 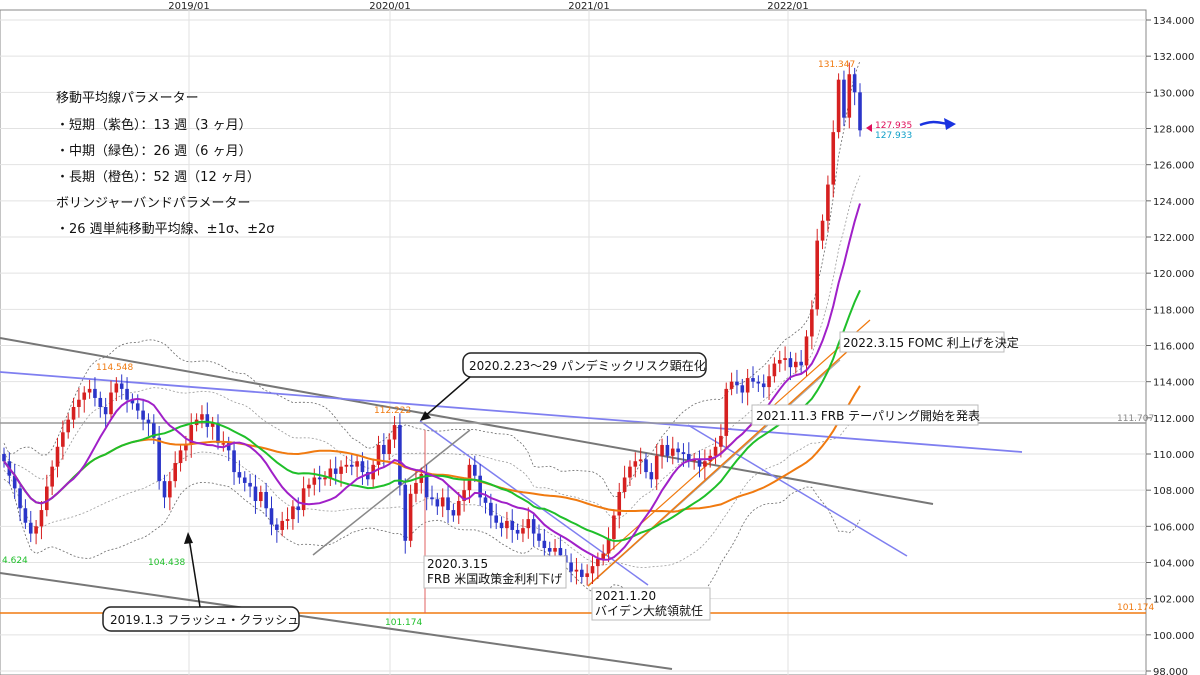 What do you see at coordinates (189, 6) in the screenshot?
I see `x-tick-label: 2019/01` at bounding box center [189, 6].